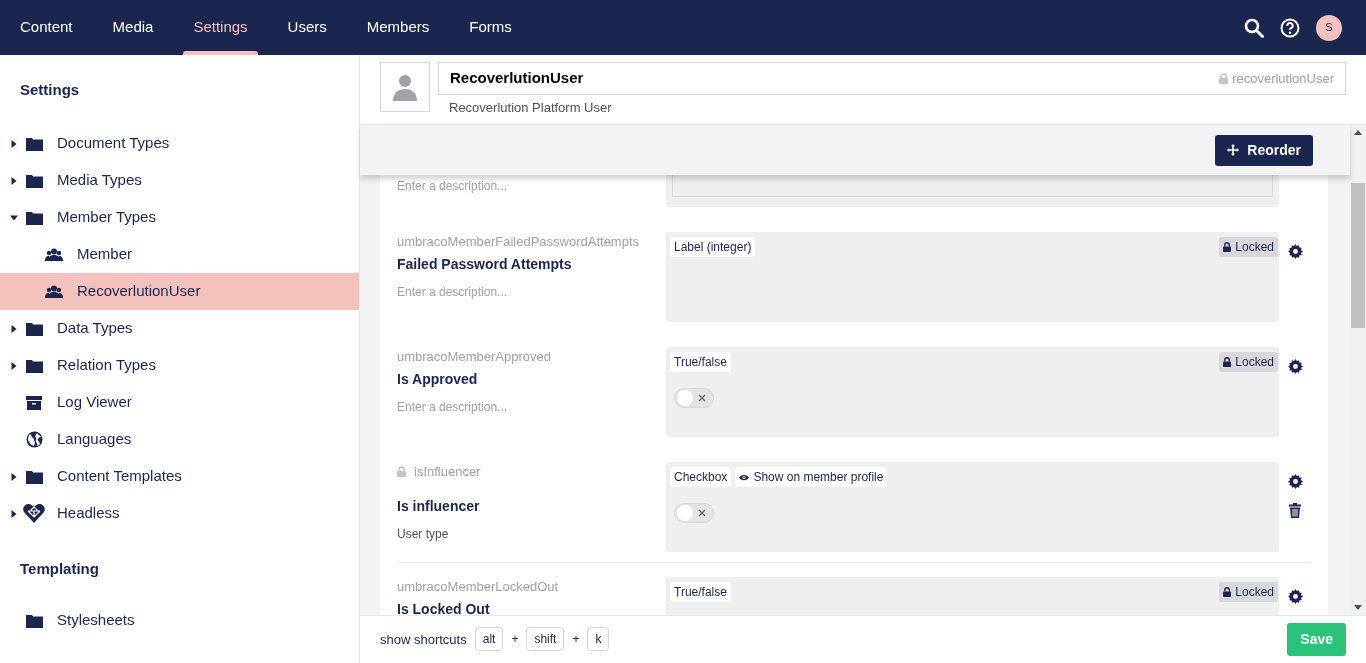 This screenshot has width=1366, height=663. What do you see at coordinates (179, 439) in the screenshot?
I see `tree-item: Languages` at bounding box center [179, 439].